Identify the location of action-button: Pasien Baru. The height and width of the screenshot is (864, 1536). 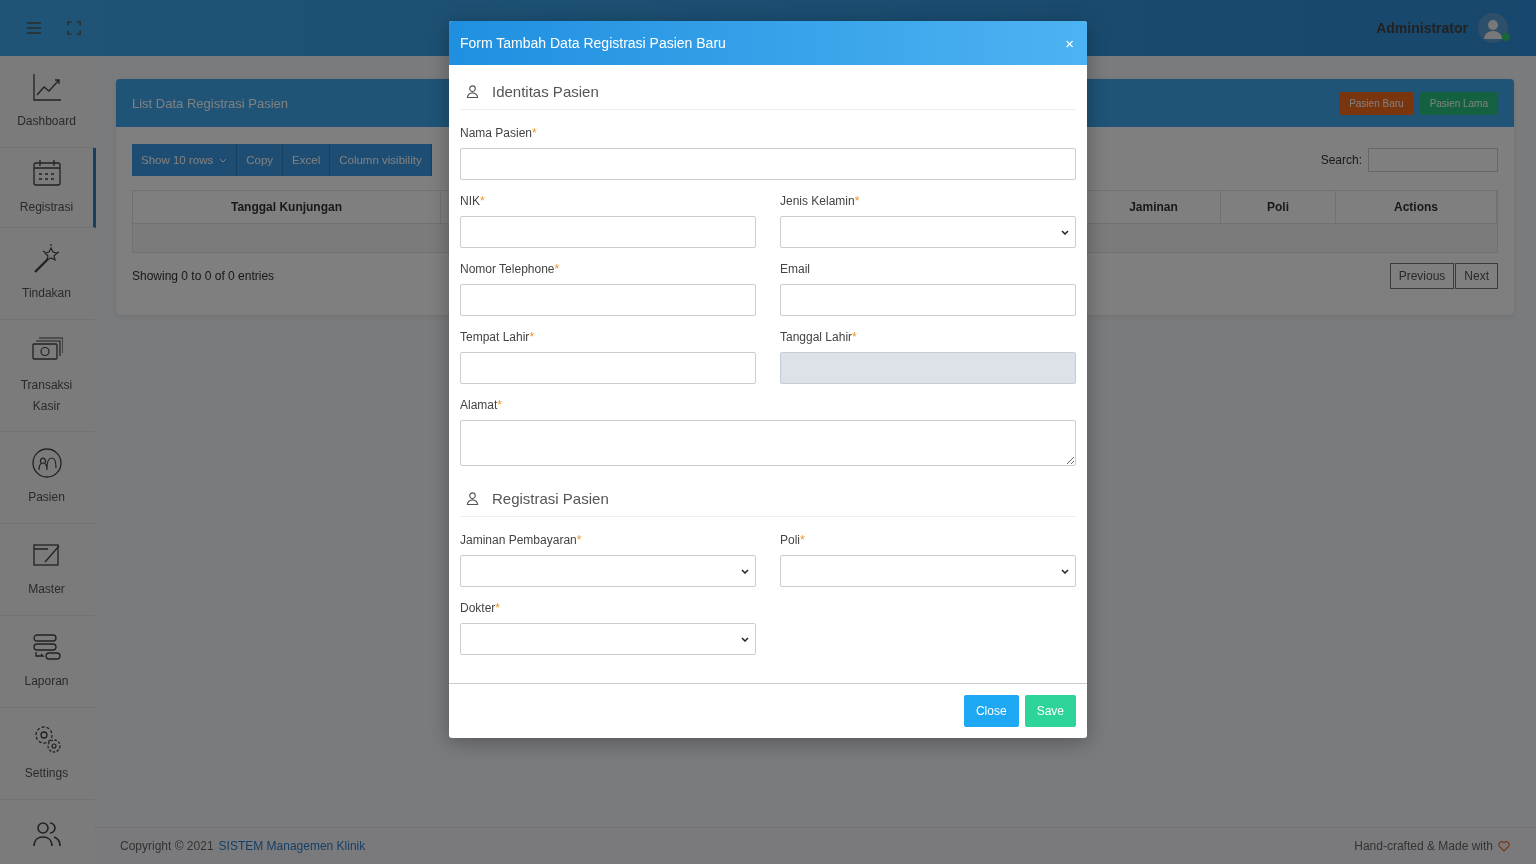
(1376, 103).